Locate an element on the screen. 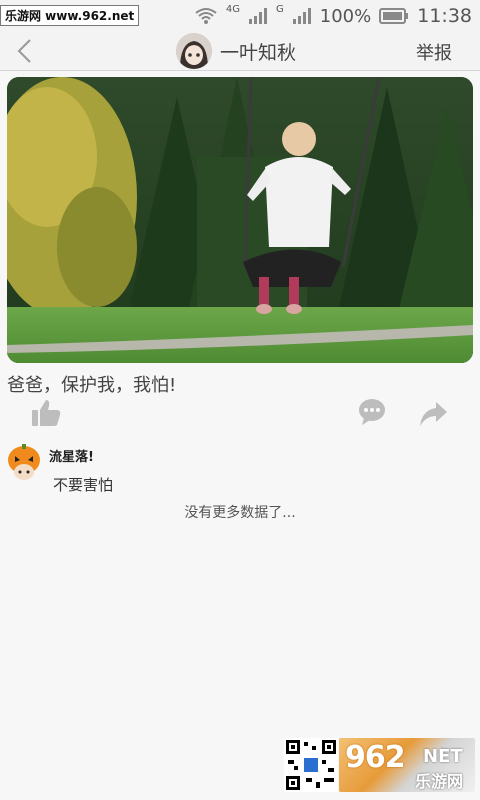 The width and height of the screenshot is (480, 800). signal-icon is located at coordinates (258, 16).